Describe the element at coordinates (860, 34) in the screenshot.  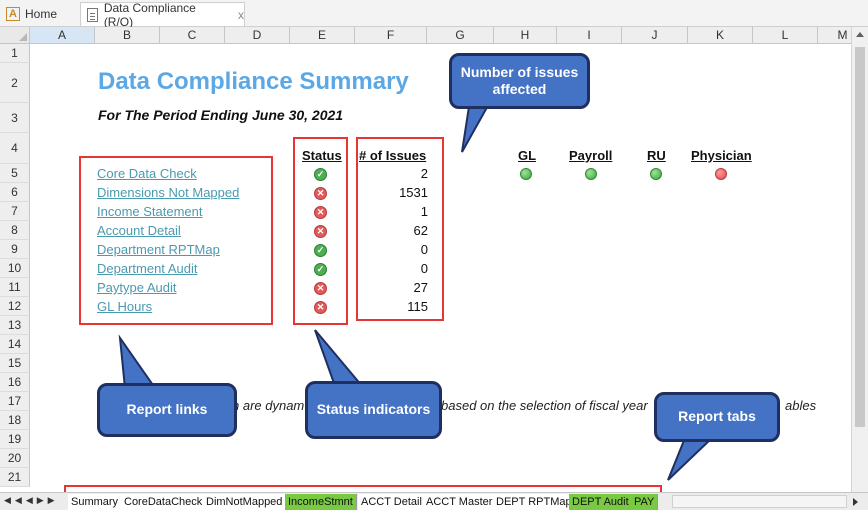
I see `scroll-up-icon` at that location.